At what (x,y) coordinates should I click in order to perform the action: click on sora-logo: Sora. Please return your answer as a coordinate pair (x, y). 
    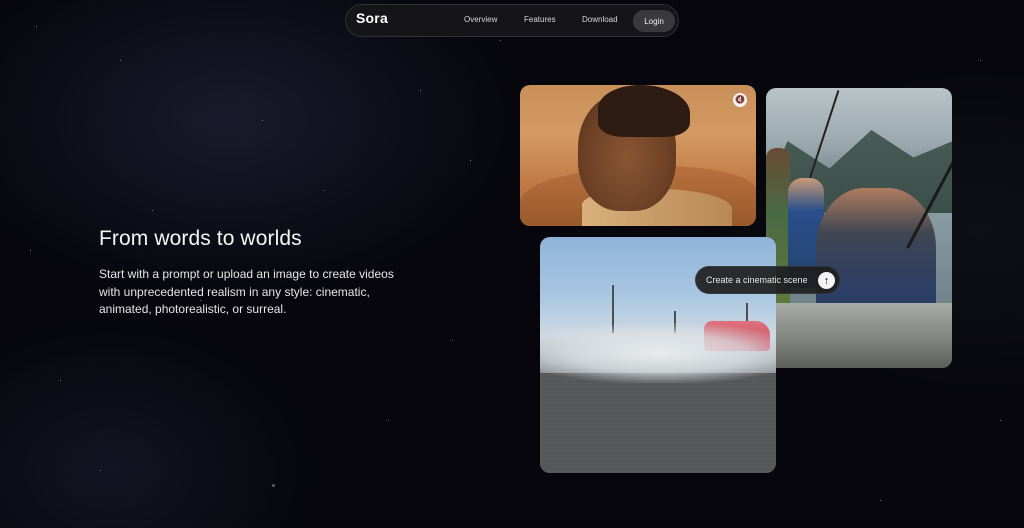
    Looking at the image, I should click on (372, 18).